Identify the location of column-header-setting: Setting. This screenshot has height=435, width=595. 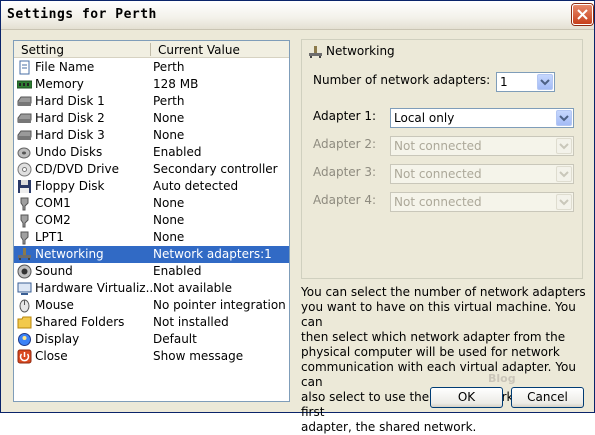
(42, 50).